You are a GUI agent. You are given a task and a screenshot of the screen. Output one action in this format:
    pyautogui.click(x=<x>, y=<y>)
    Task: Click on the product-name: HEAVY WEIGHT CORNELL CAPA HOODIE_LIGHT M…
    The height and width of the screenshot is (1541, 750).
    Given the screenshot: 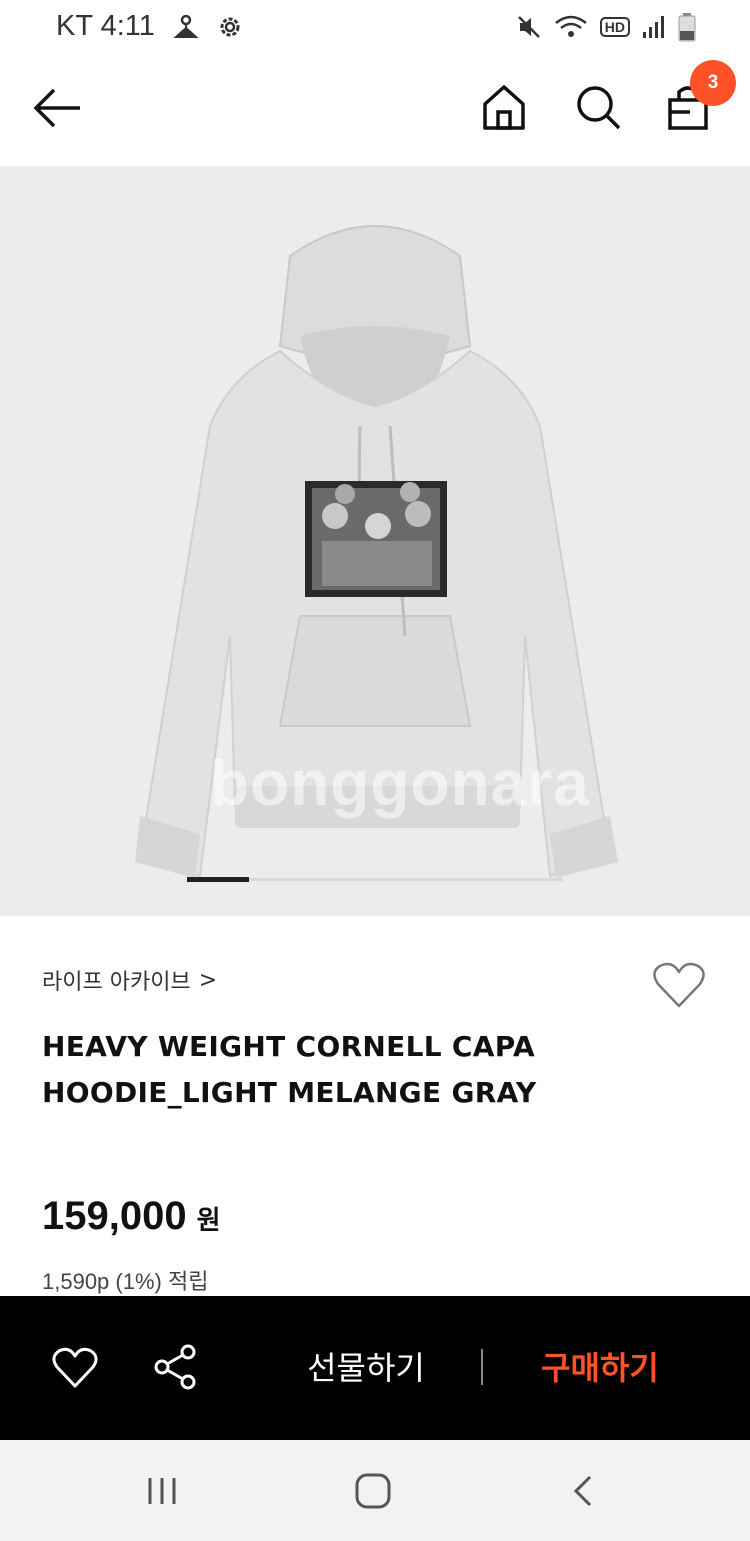 What is the action you would take?
    pyautogui.click(x=289, y=1069)
    